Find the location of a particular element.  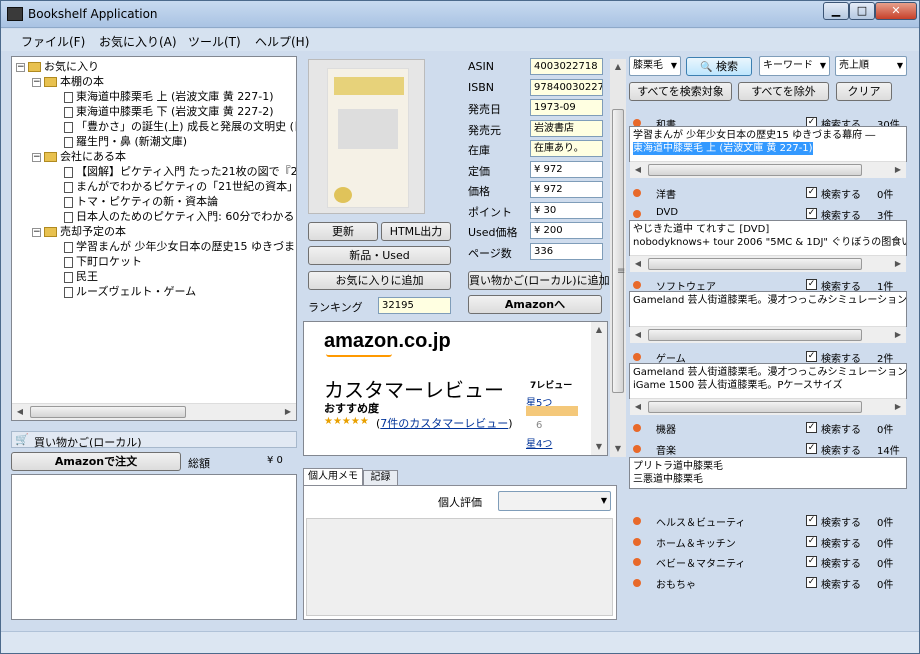

tree-item: トマ・ピケティの新・資本論 is located at coordinates (156, 201).